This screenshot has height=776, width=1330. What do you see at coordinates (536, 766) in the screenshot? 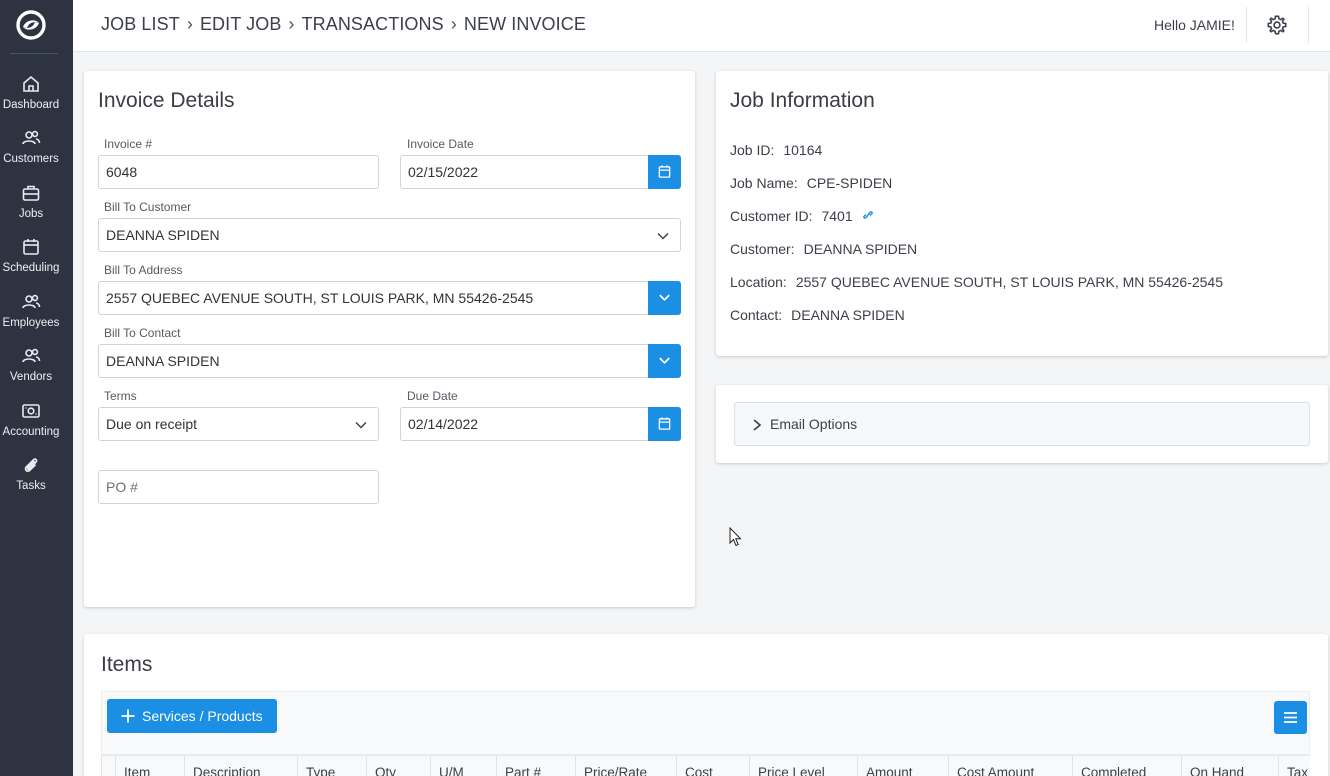
I see `column-header-part-number: Part #` at bounding box center [536, 766].